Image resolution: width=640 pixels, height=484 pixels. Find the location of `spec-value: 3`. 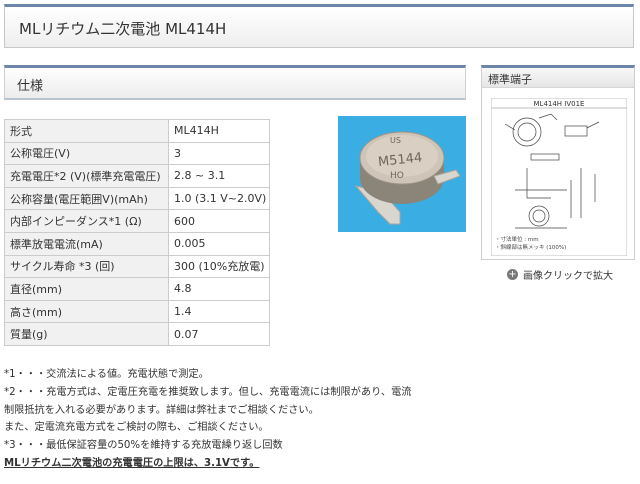

spec-value: 3 is located at coordinates (219, 153).